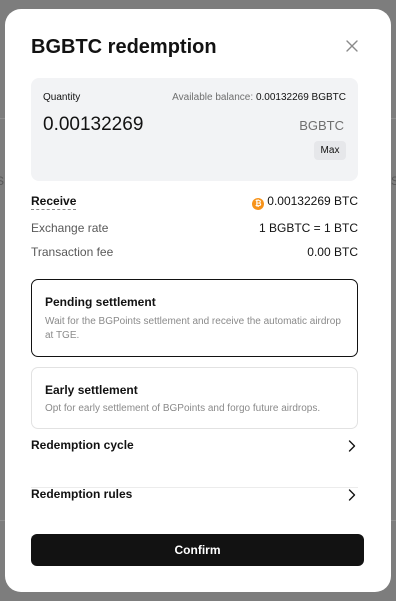  I want to click on quantity-unit: BGBTC, so click(321, 125).